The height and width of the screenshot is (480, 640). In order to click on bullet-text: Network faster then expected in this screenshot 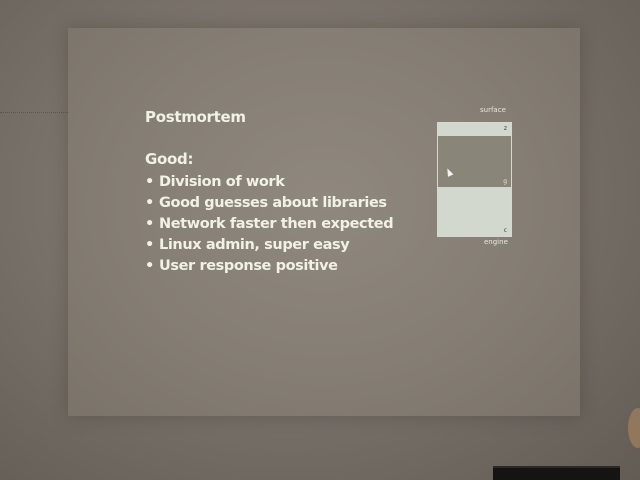, I will do `click(276, 224)`.